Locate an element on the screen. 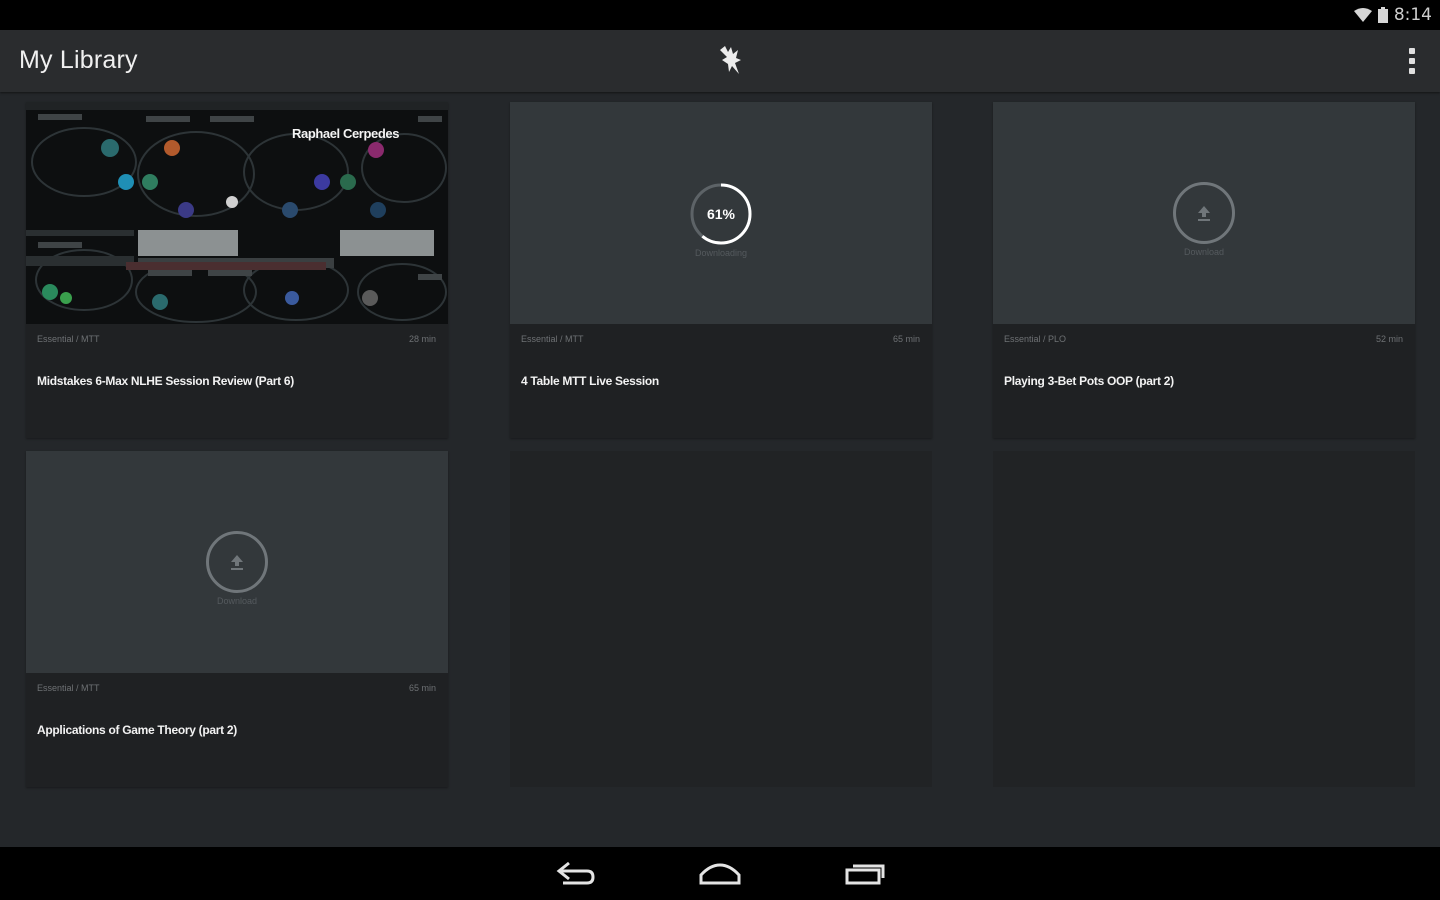 This screenshot has height=900, width=1440. app-bar: My Library is located at coordinates (720, 61).